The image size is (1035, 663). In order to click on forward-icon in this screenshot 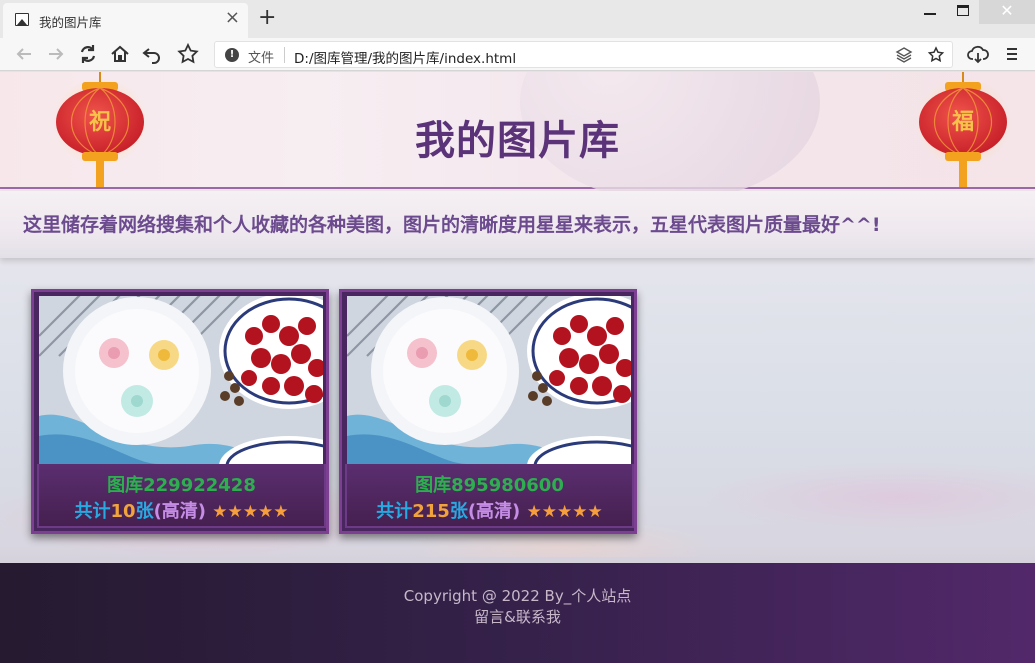, I will do `click(56, 54)`.